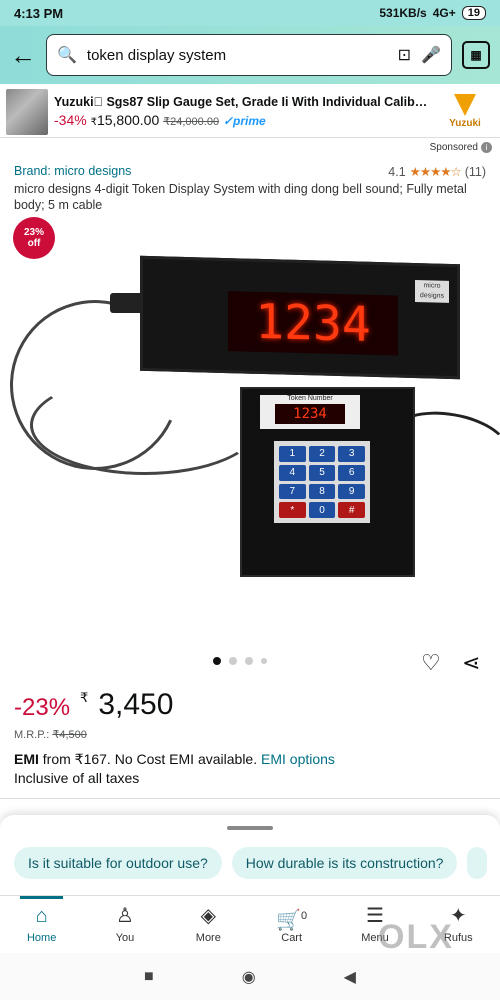 The image size is (500, 1000). I want to click on emi-text: from ₹167. No Cost EMI available., so click(150, 759).